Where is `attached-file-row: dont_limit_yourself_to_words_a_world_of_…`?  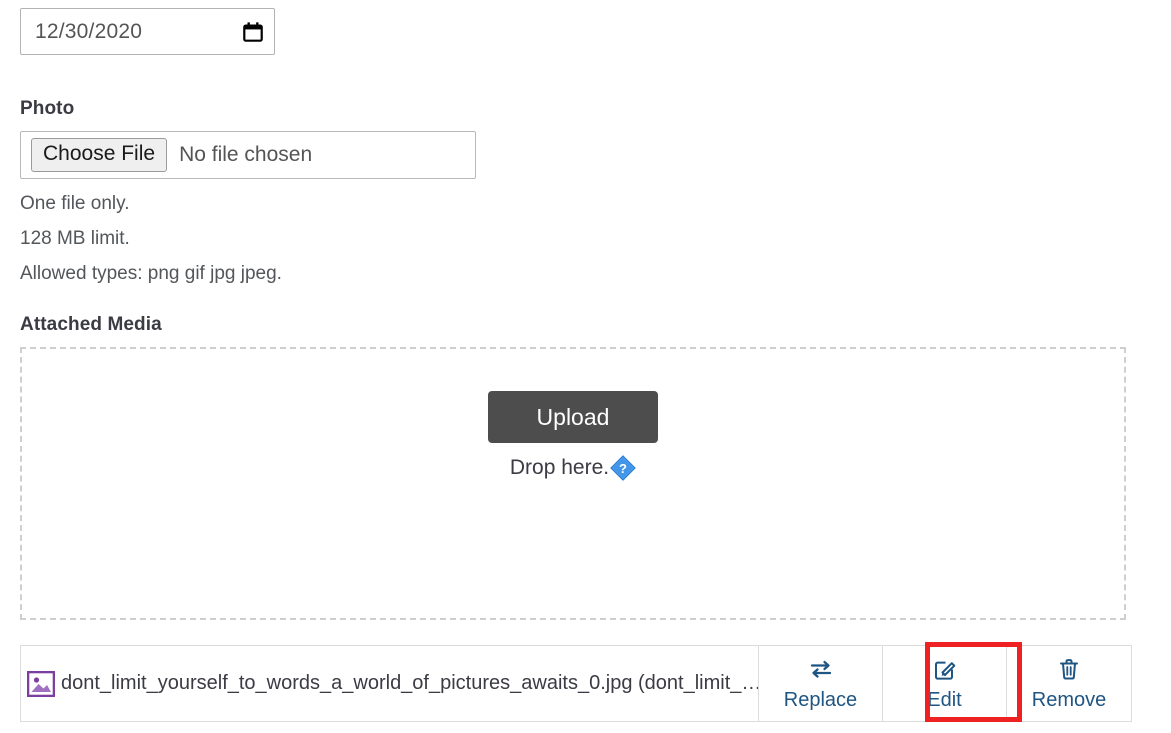
attached-file-row: dont_limit_yourself_to_words_a_world_of_… is located at coordinates (576, 683).